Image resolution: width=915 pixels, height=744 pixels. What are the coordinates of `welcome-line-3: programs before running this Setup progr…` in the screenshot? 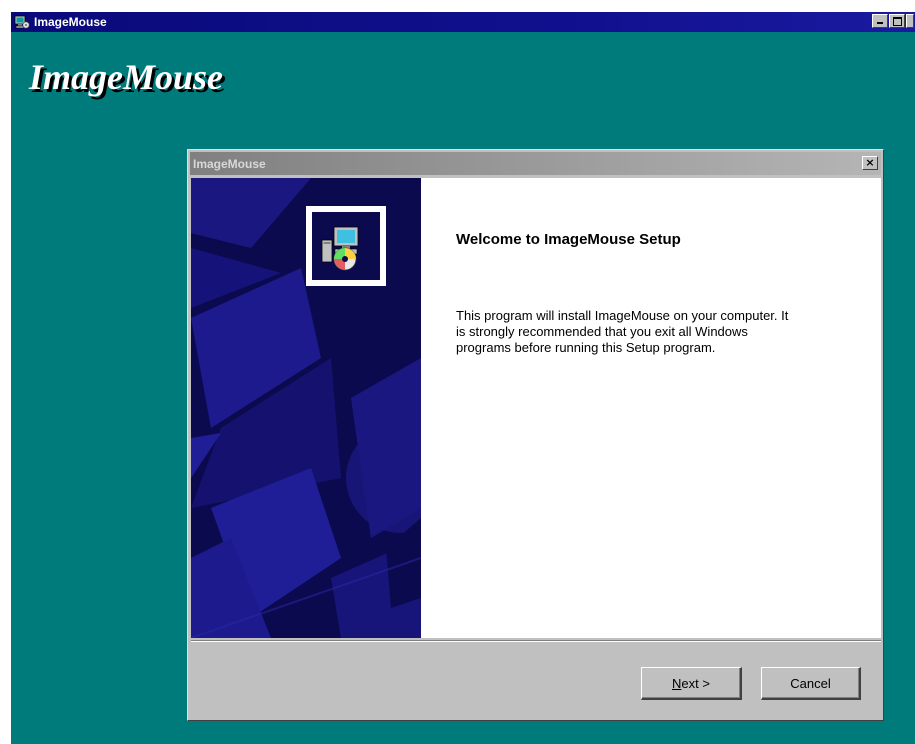 It's located at (586, 347).